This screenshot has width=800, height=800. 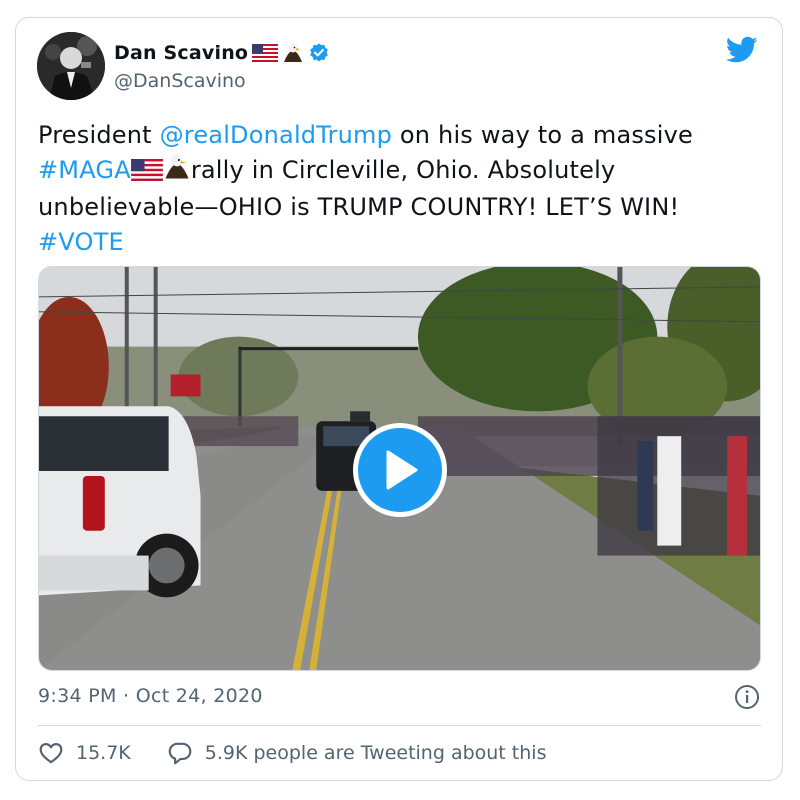 I want to click on tweeting-about-text: 5.9K people are Tweeting about this, so click(x=375, y=753).